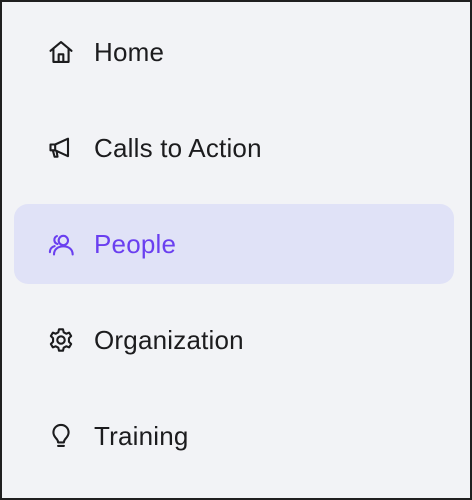 The image size is (472, 500). What do you see at coordinates (61, 148) in the screenshot?
I see `megaphone-icon` at bounding box center [61, 148].